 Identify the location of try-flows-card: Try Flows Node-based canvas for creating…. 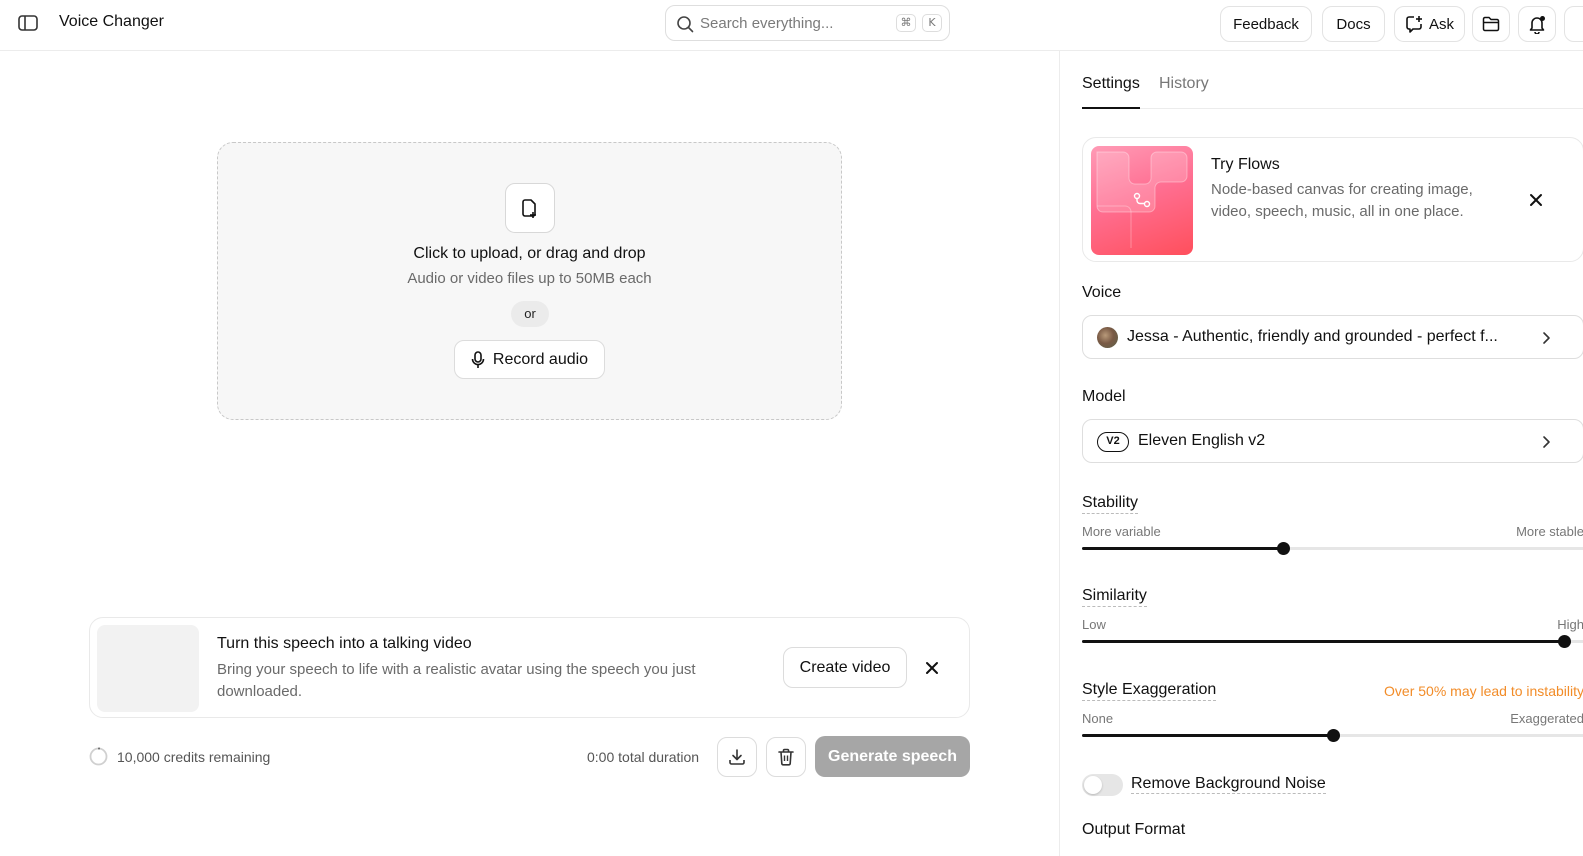
(1332, 199).